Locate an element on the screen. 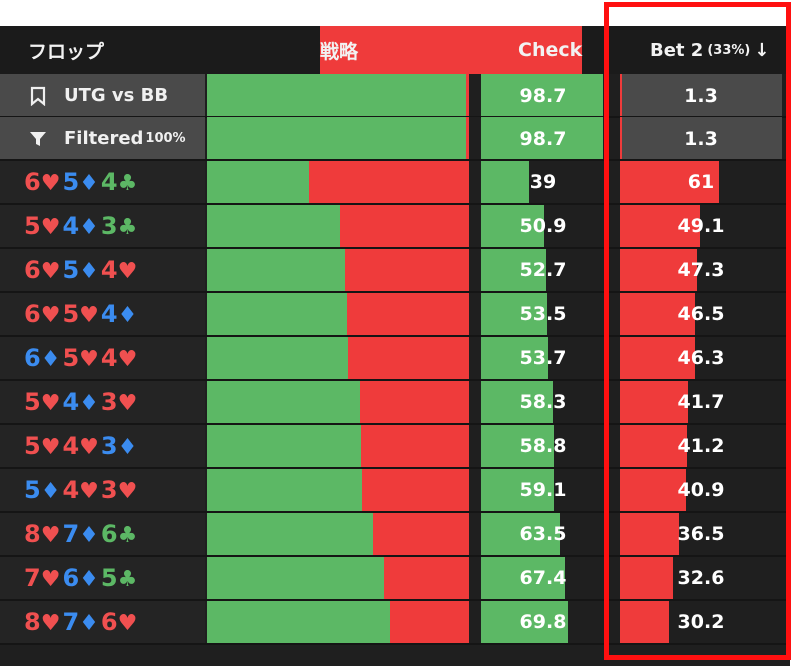 This screenshot has height=666, width=800. table-row: 6♥ 5♥ 4♦ 53.5 46.5 is located at coordinates (395, 314).